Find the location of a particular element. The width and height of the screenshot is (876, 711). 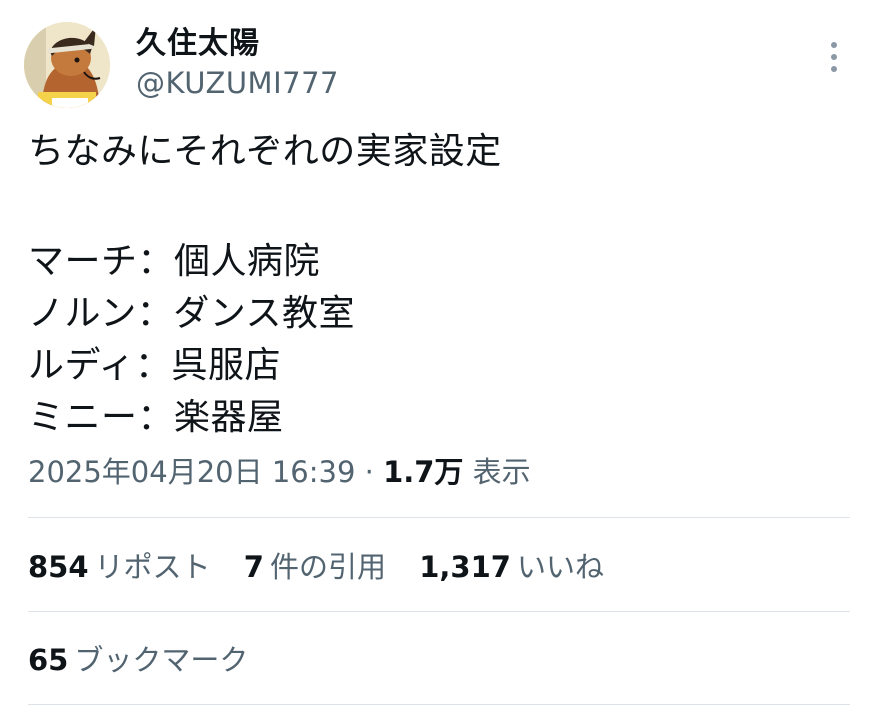

avatar-illustration is located at coordinates (67, 65).